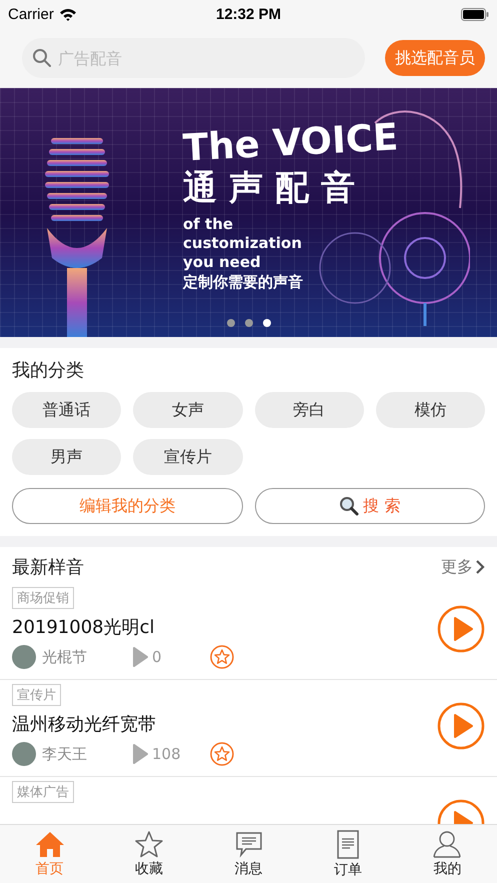 This screenshot has width=497, height=883. I want to click on banner-tagline: you need, so click(222, 262).